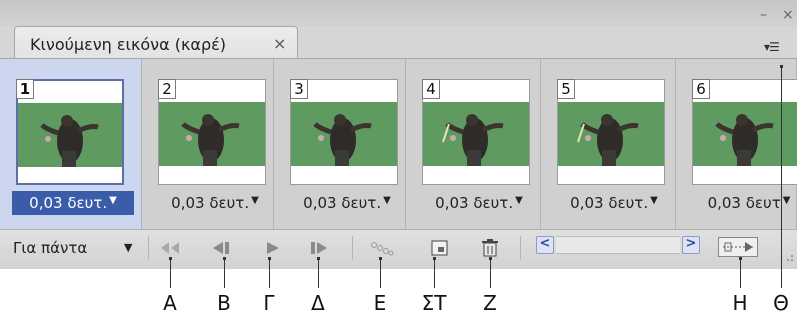 The image size is (797, 320). I want to click on callout-label: ΣΤ, so click(434, 303).